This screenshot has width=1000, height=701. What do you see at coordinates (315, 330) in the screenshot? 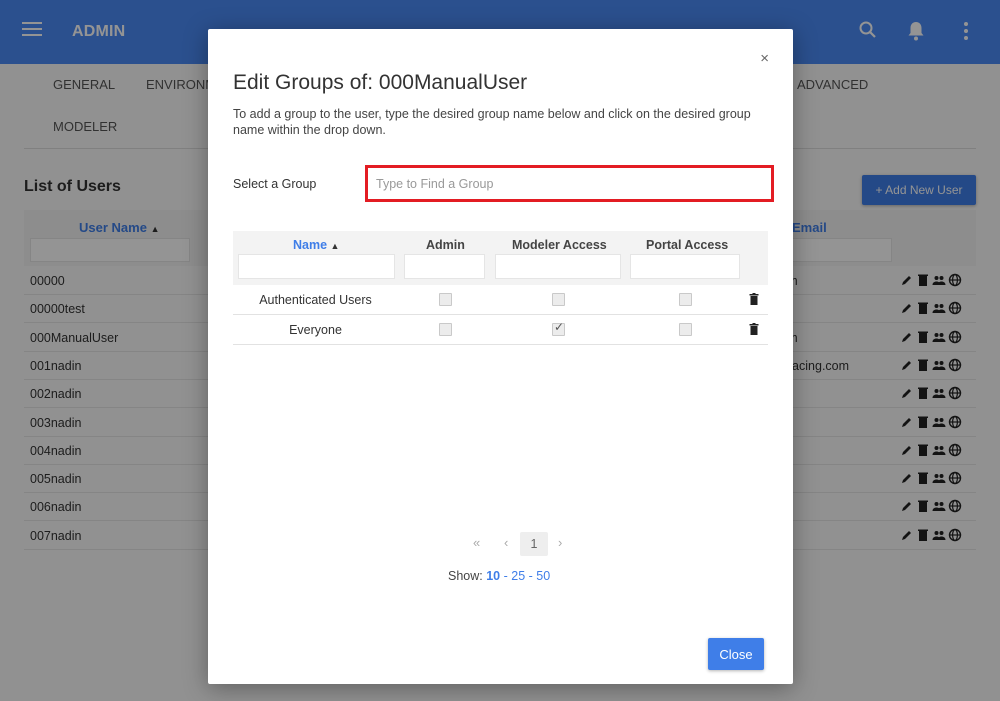
I see `group-name-cell: Everyone` at bounding box center [315, 330].